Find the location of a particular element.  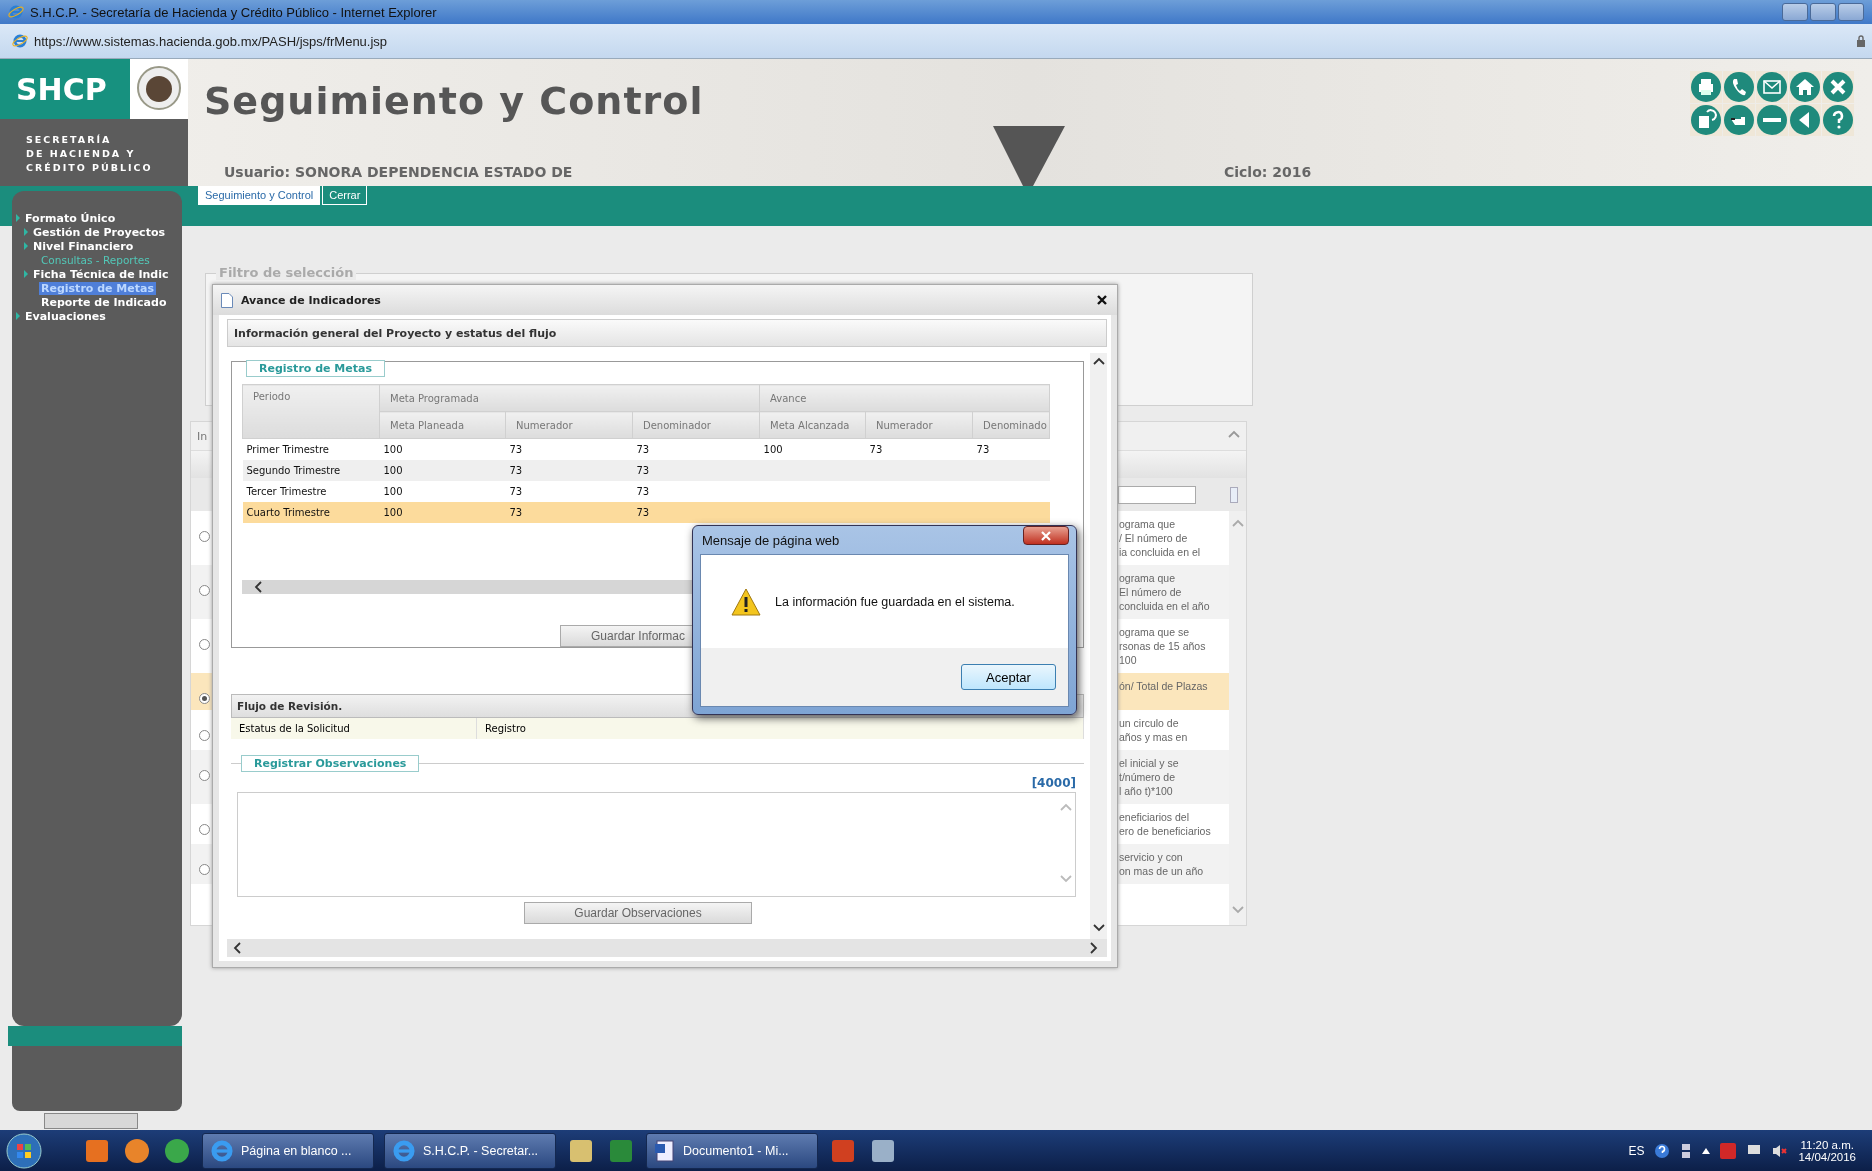

logo-text: SHCP is located at coordinates (65, 89).